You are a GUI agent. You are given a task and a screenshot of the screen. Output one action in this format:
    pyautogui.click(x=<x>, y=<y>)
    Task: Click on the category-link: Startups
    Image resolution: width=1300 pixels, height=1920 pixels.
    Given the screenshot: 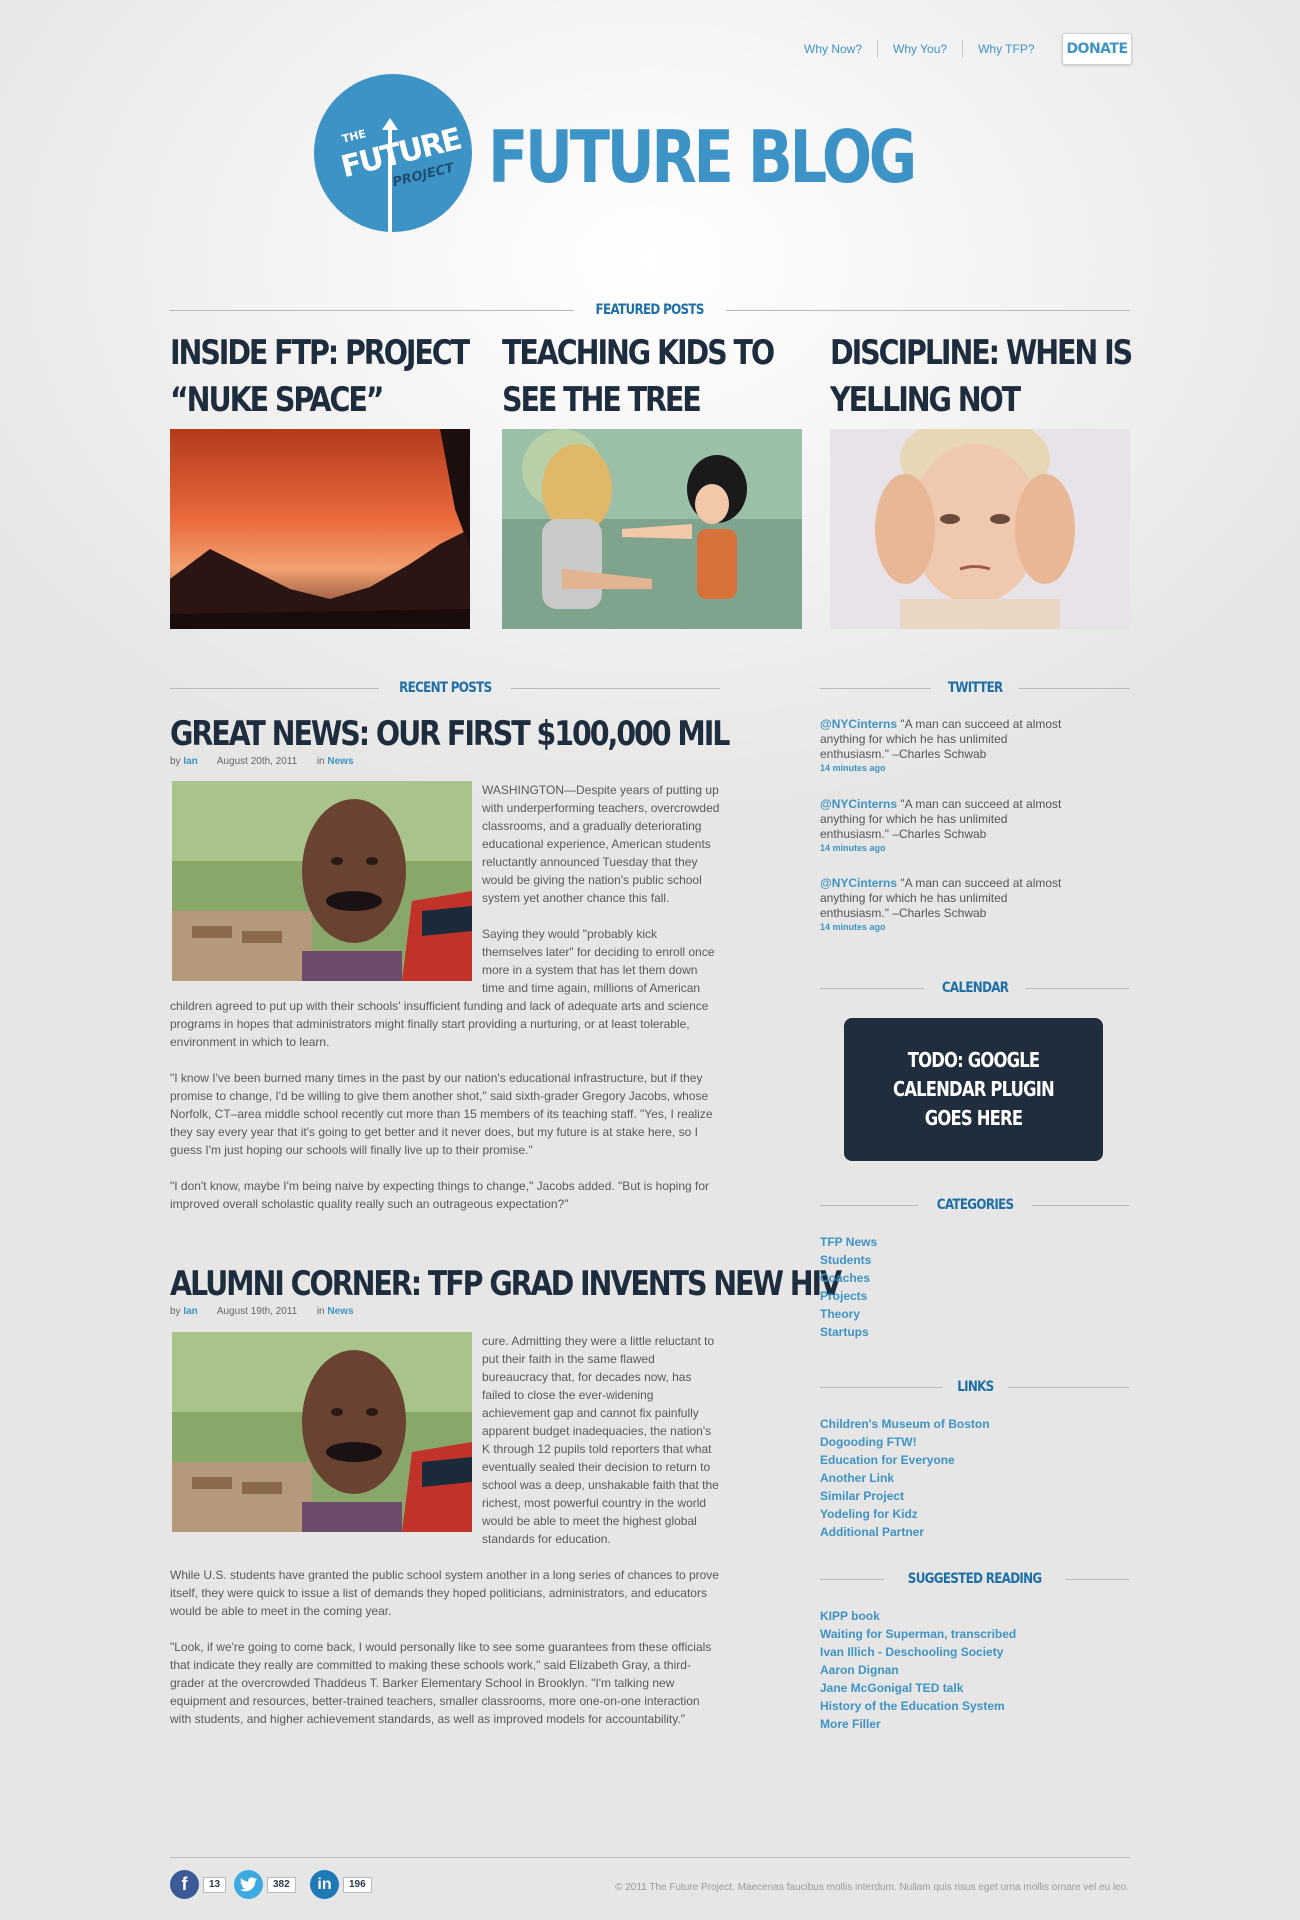 What is the action you would take?
    pyautogui.click(x=848, y=1332)
    